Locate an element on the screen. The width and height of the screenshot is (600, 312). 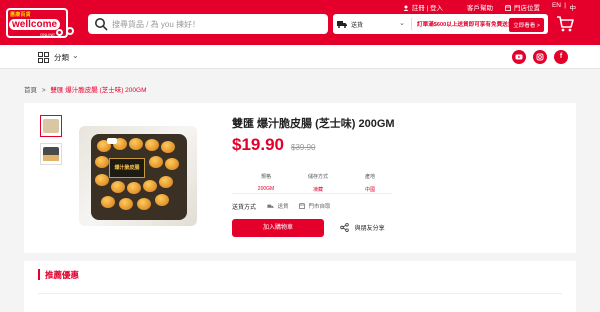
product-title: 雙匯 爆汁脆皮腸 (芝士味) 200GM is located at coordinates (313, 124).